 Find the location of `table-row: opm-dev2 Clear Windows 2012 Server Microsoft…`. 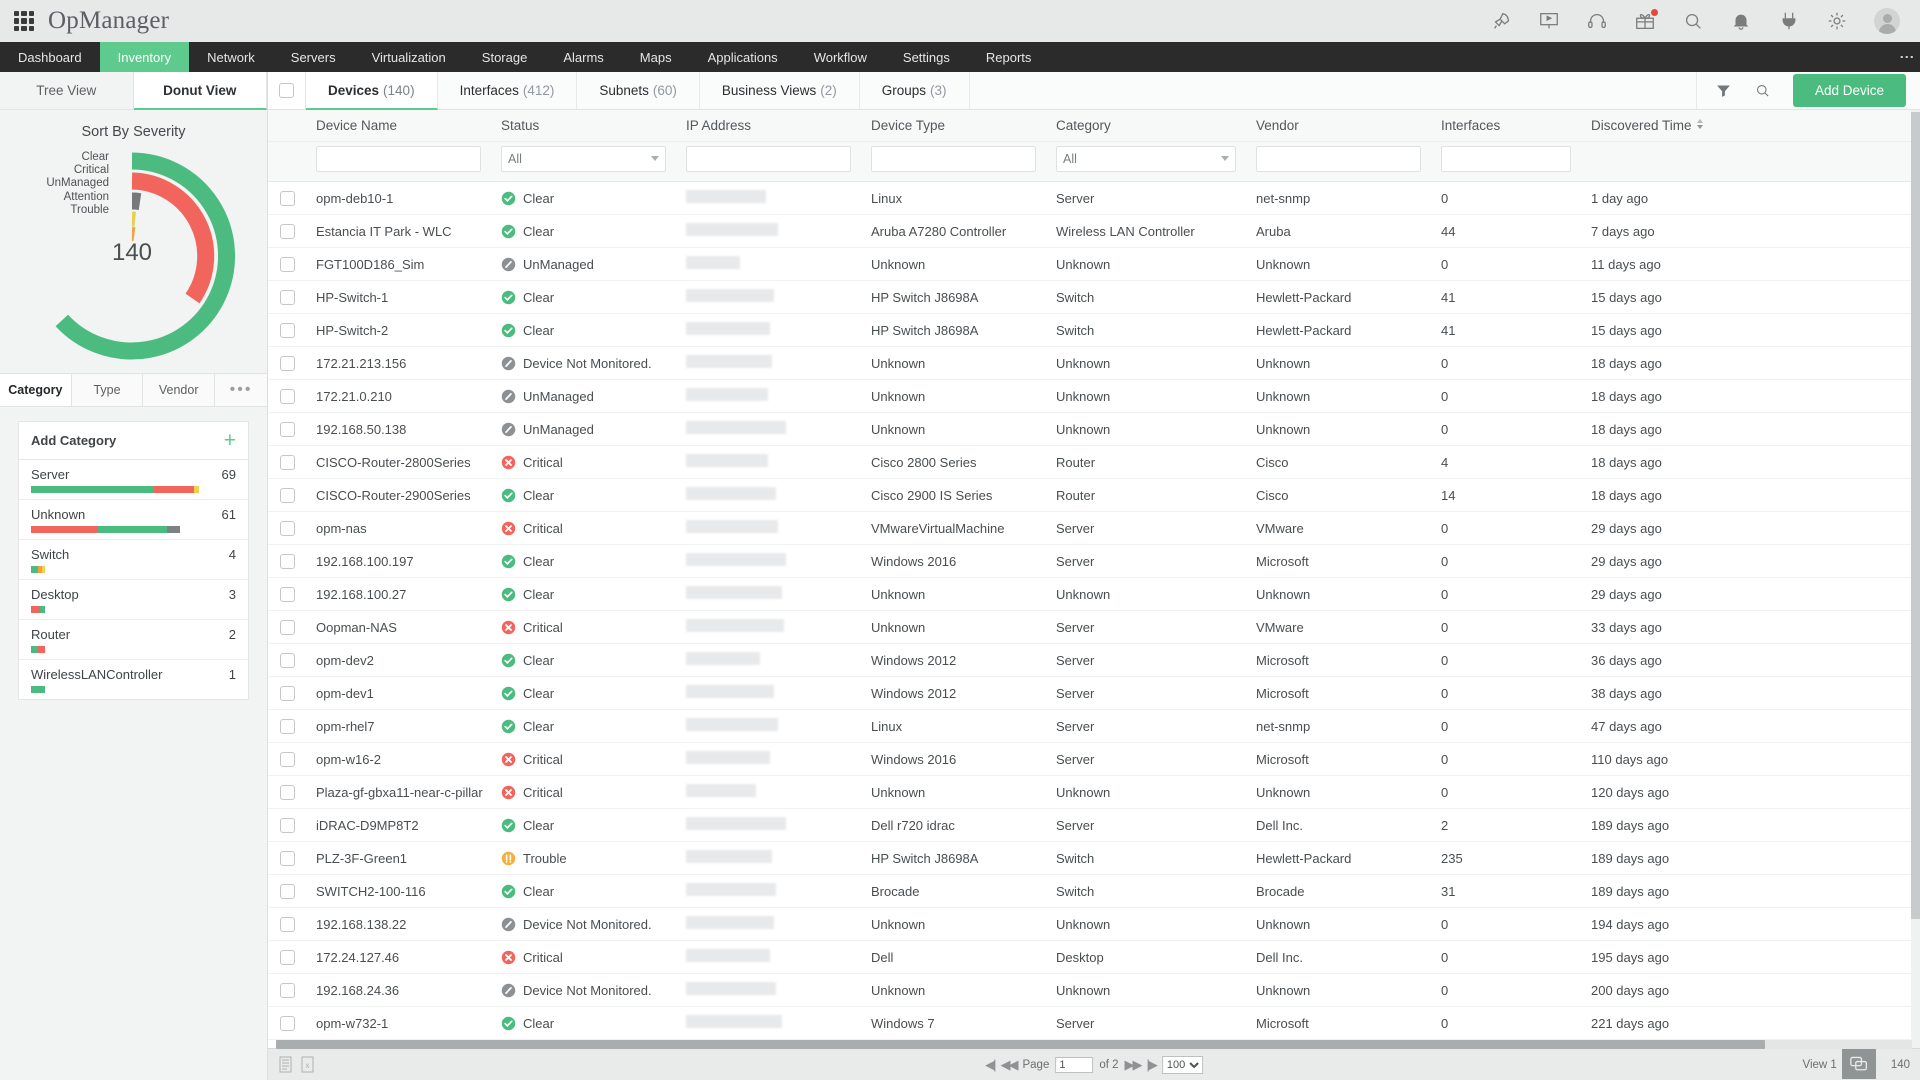

table-row: opm-dev2 Clear Windows 2012 Server Microsoft… is located at coordinates (1094, 660).